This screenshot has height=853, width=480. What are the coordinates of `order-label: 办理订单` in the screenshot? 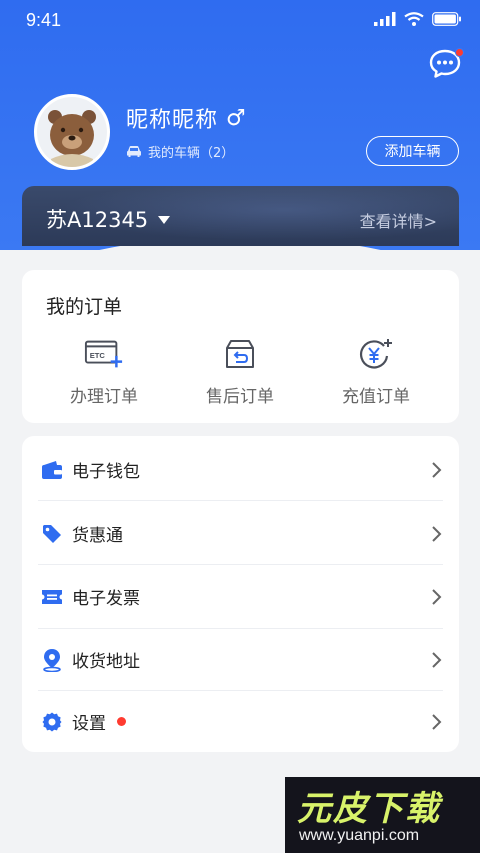 It's located at (104, 397).